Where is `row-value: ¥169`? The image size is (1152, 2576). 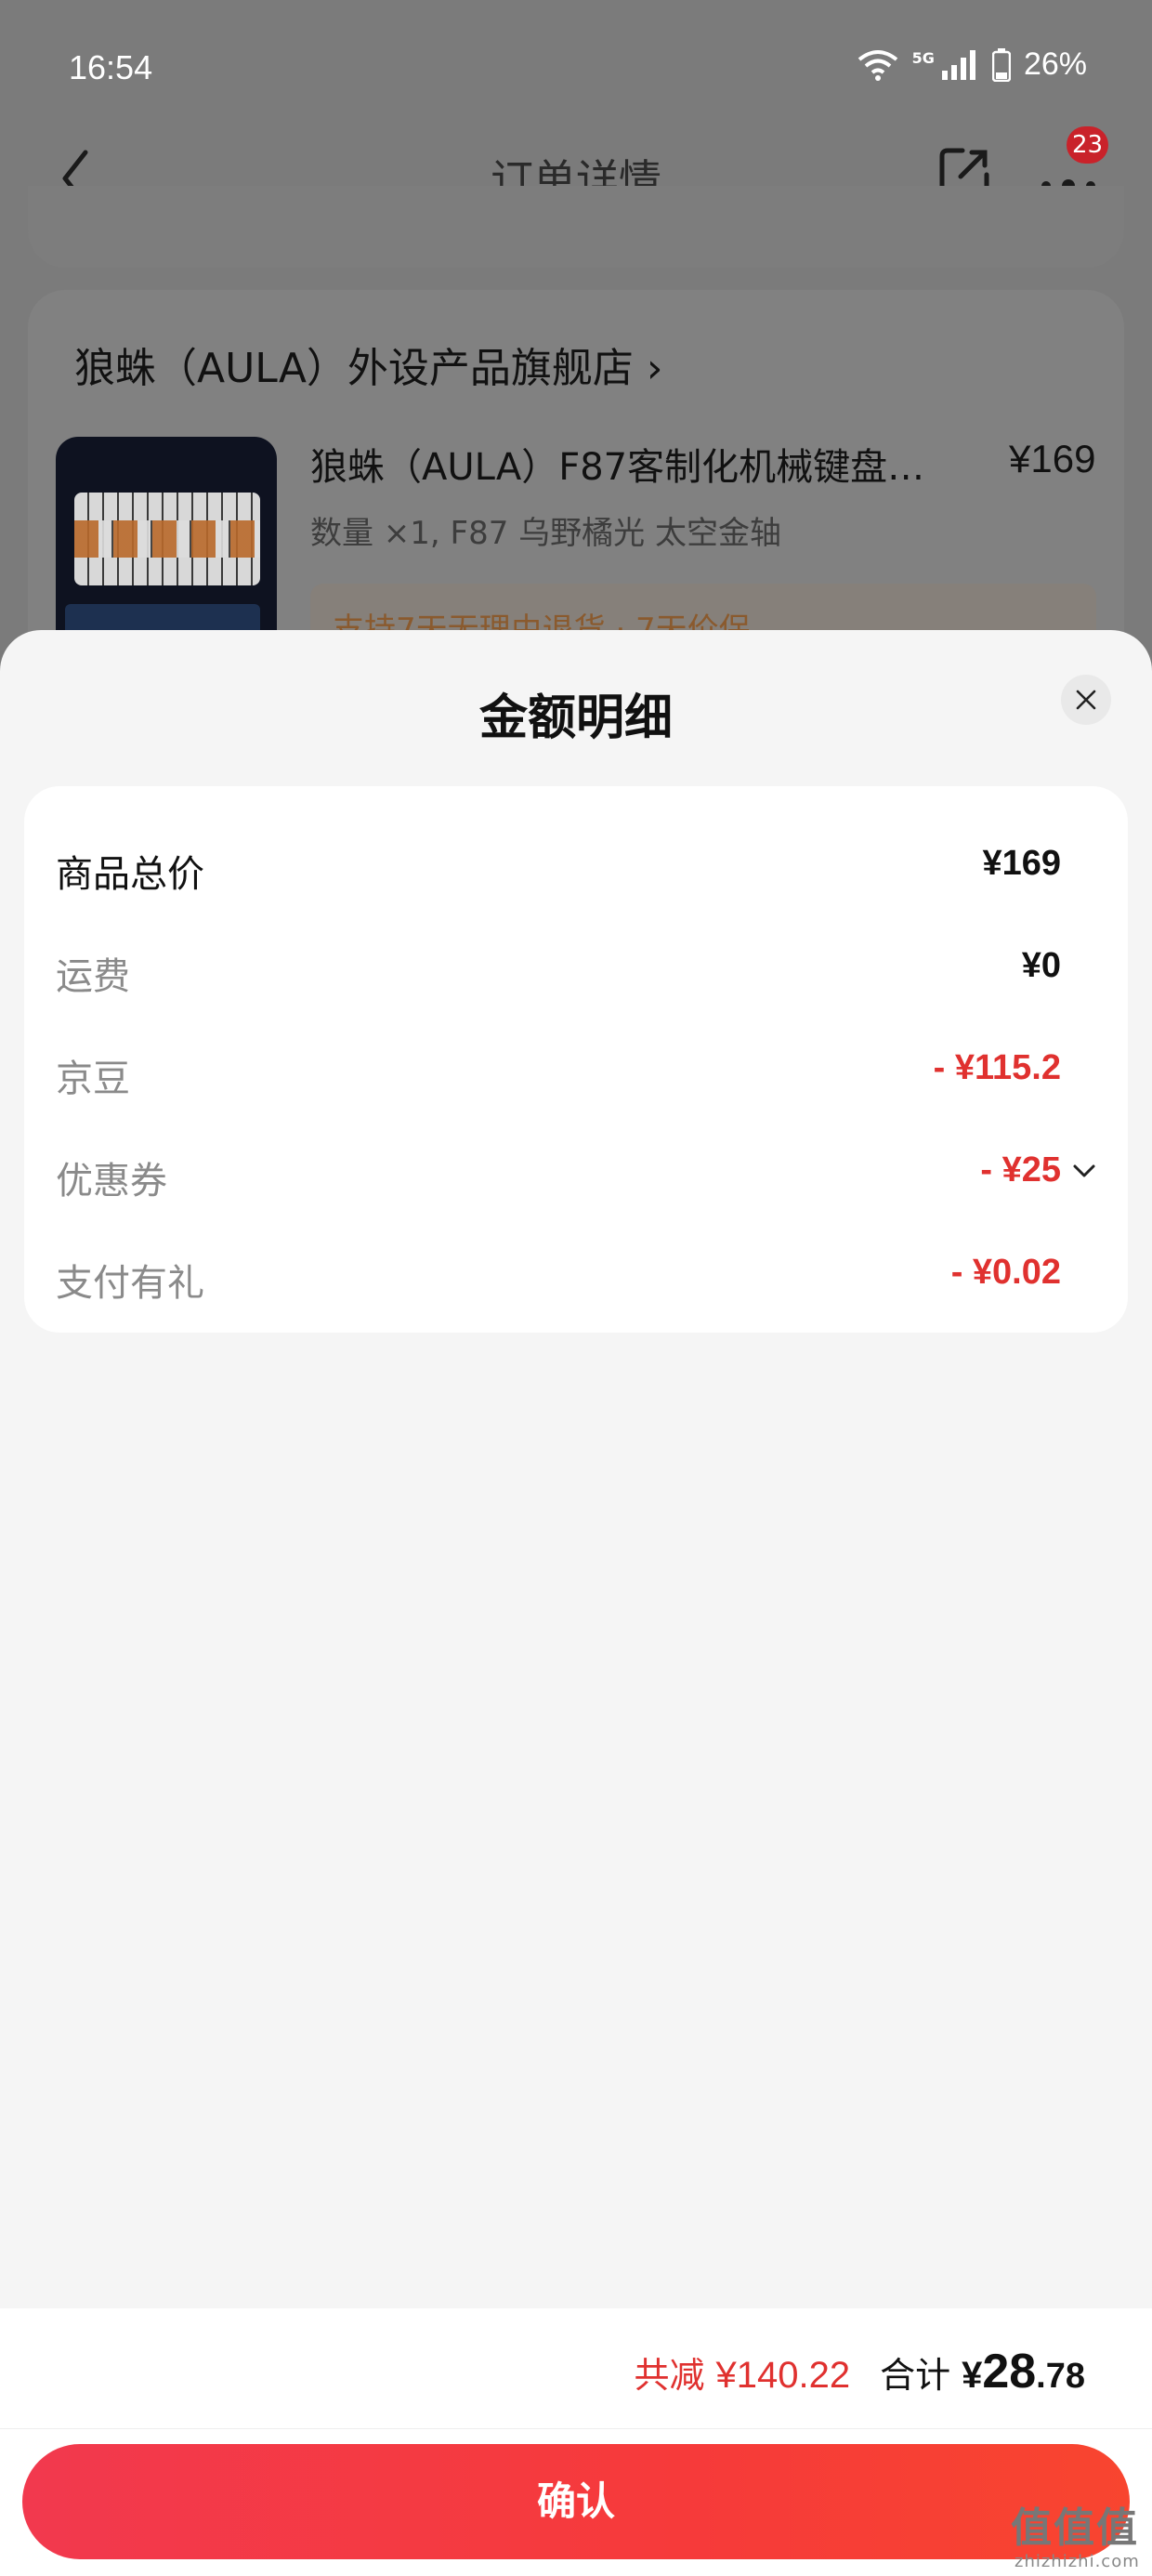 row-value: ¥169 is located at coordinates (1021, 863).